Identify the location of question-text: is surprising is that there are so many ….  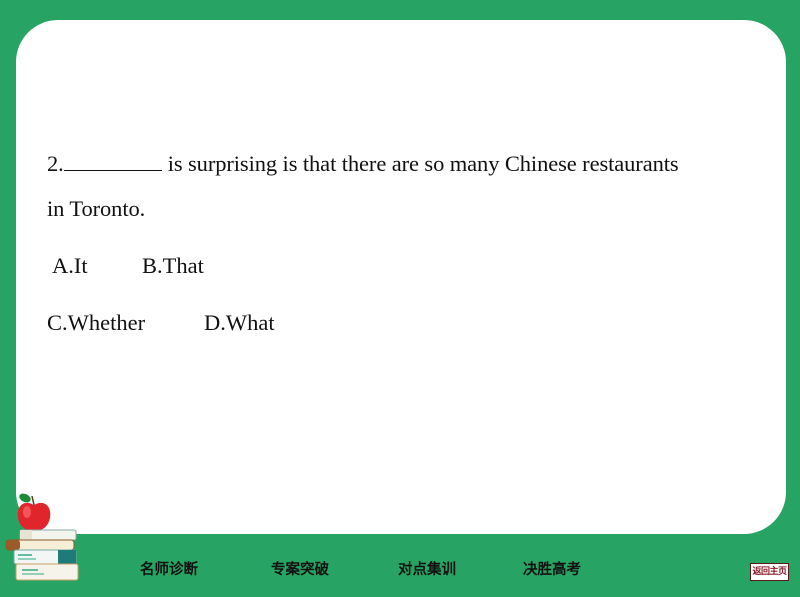
(423, 163).